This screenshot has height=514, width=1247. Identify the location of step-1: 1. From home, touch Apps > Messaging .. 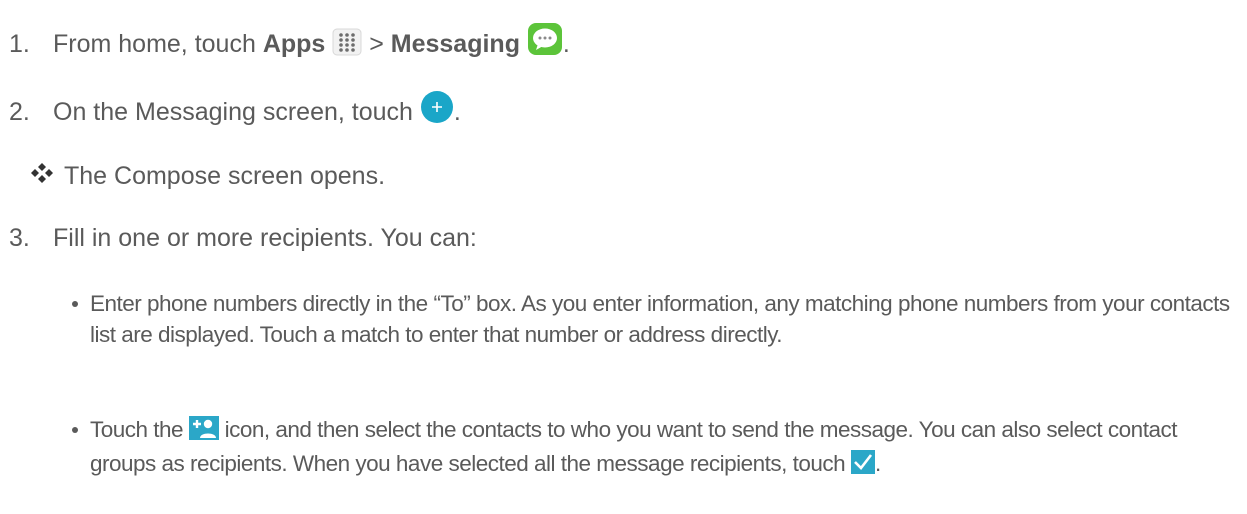
(289, 43).